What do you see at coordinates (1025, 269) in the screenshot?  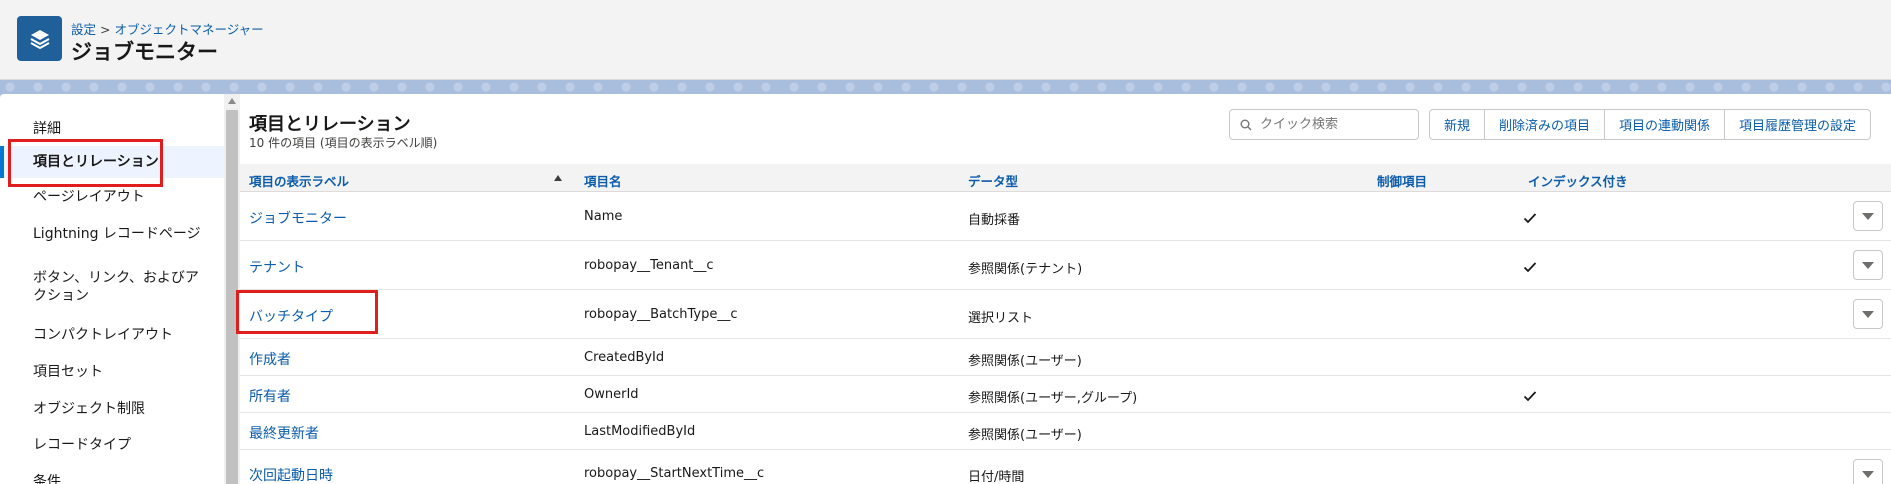 I see `field-data-type: 参照関係(テナント)` at bounding box center [1025, 269].